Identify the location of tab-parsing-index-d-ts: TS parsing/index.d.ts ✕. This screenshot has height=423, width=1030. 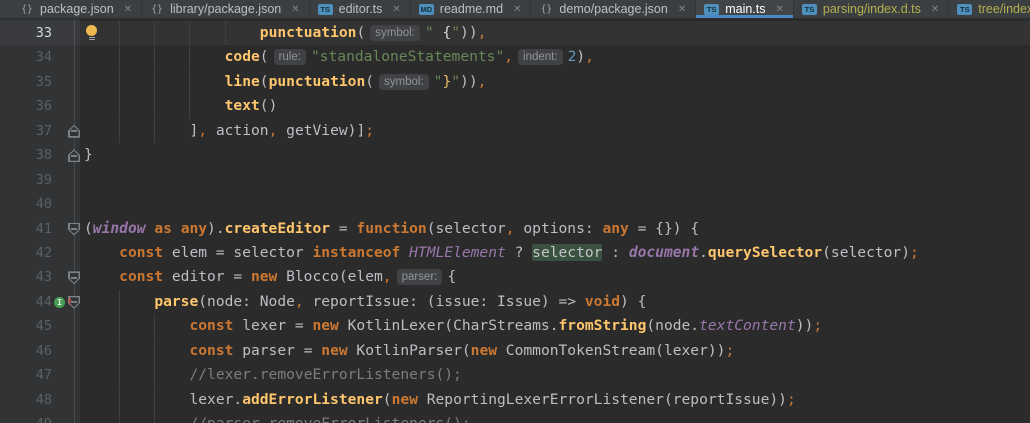
(872, 9).